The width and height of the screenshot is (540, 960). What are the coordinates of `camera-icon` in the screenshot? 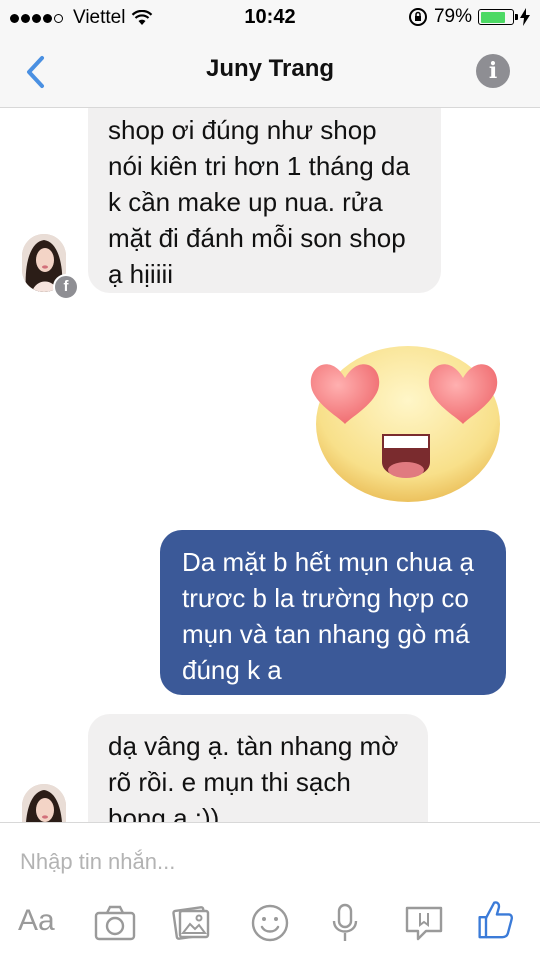 It's located at (115, 923).